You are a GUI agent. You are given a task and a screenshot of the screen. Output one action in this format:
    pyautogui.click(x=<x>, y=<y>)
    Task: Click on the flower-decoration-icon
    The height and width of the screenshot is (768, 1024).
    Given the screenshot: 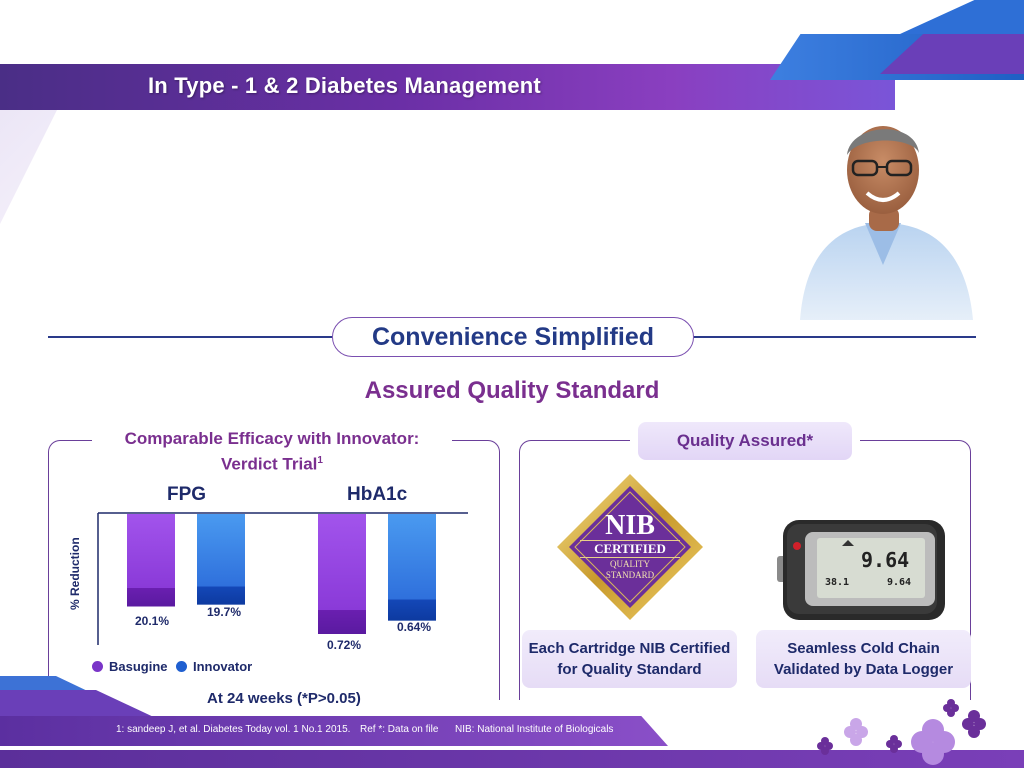 What is the action you would take?
    pyautogui.click(x=901, y=732)
    